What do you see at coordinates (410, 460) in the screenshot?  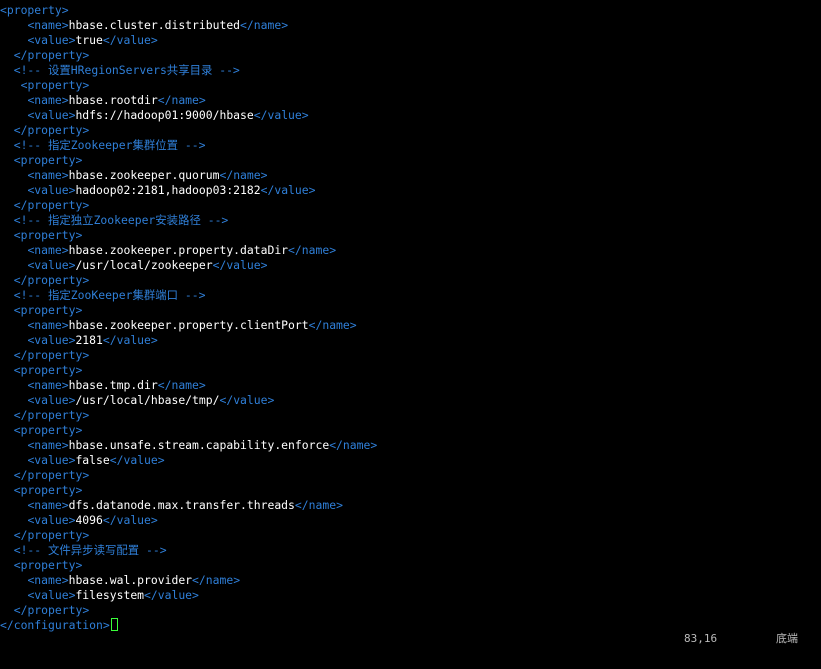 I see `code-line: <value>false</value>` at bounding box center [410, 460].